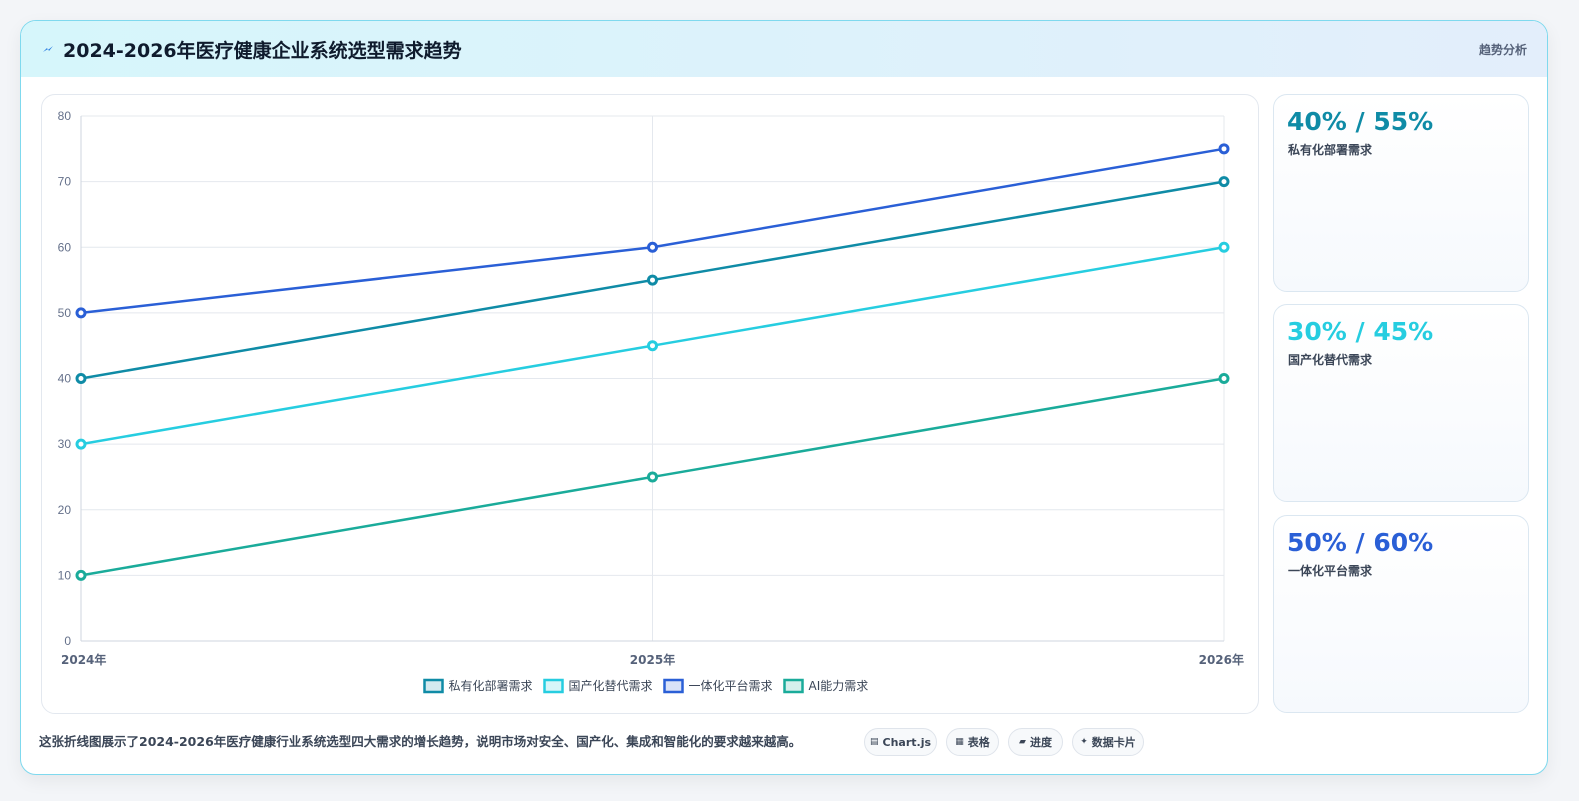 This screenshot has height=801, width=1579. What do you see at coordinates (874, 742) in the screenshot?
I see `chart-icon: ▤` at bounding box center [874, 742].